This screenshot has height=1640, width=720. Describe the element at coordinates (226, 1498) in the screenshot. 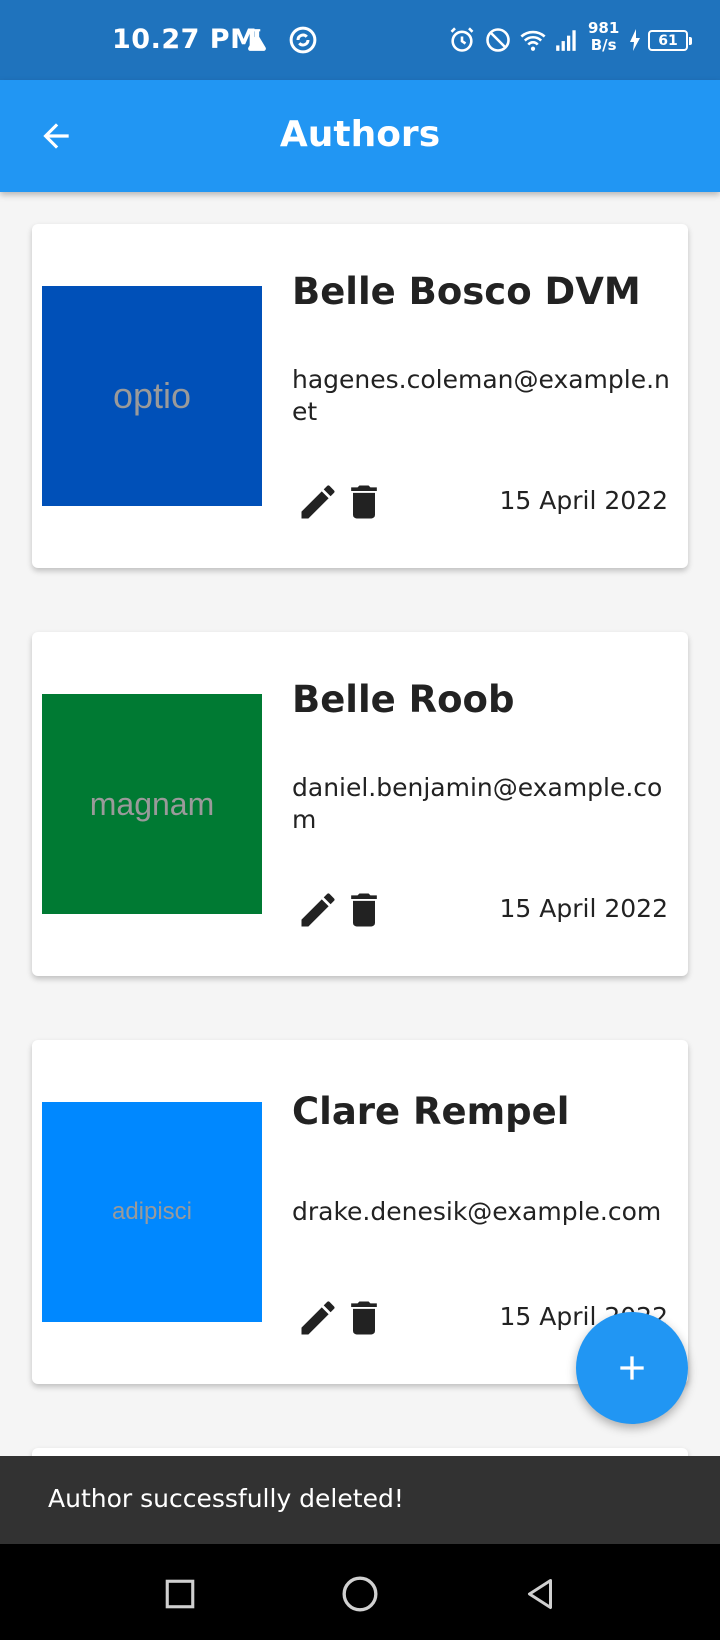

I see `snackbar-message: Author successfully deleted!` at that location.